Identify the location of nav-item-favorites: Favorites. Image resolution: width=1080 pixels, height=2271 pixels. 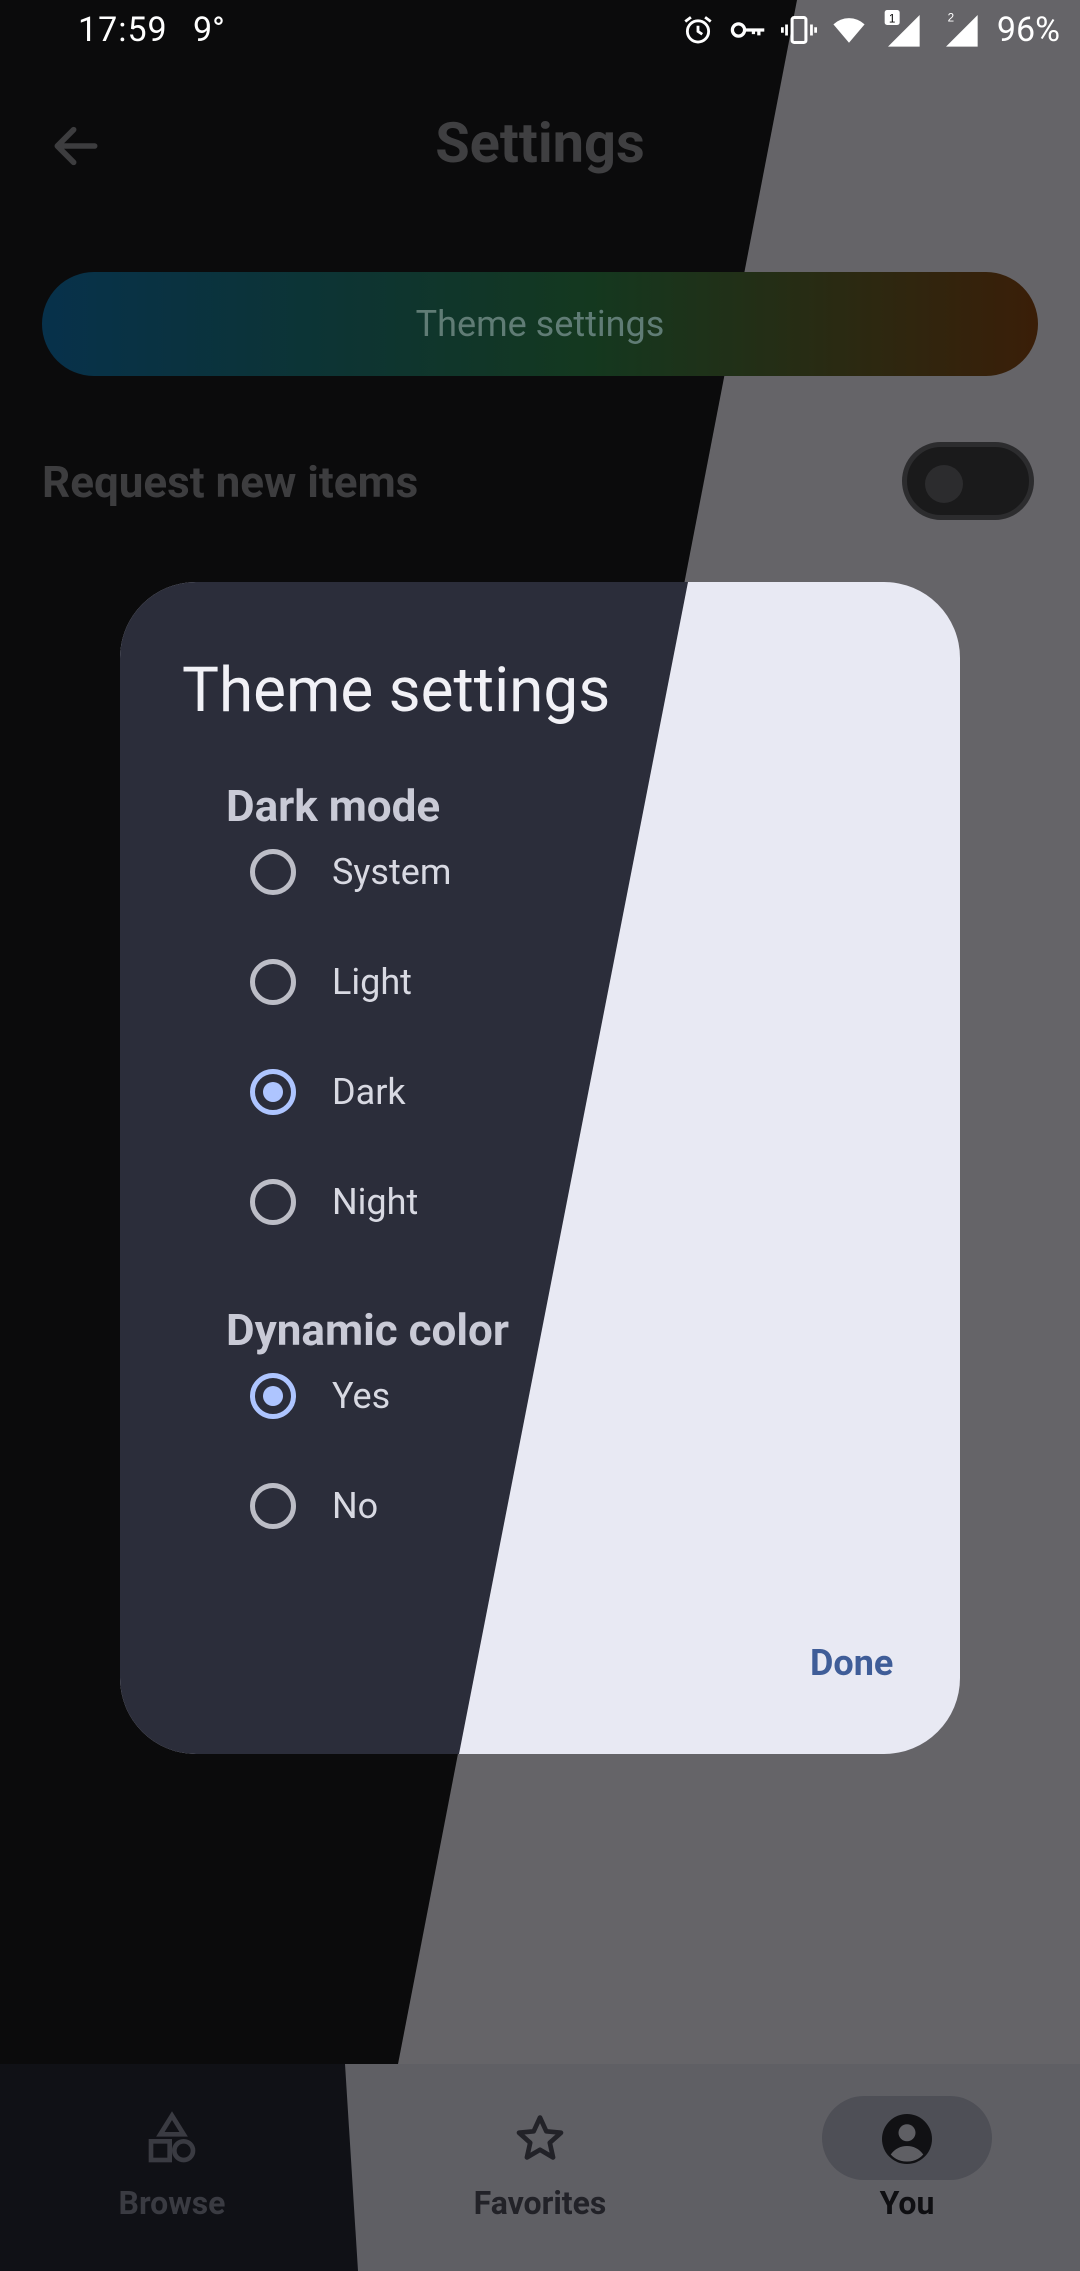
(540, 2163).